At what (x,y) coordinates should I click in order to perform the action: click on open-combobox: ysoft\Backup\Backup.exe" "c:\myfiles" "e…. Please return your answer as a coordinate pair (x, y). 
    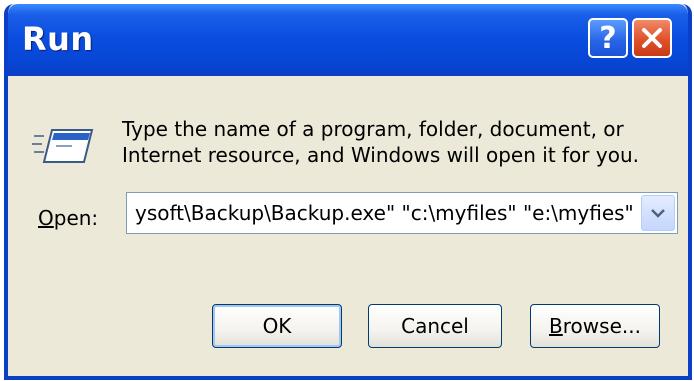
    Looking at the image, I should click on (402, 213).